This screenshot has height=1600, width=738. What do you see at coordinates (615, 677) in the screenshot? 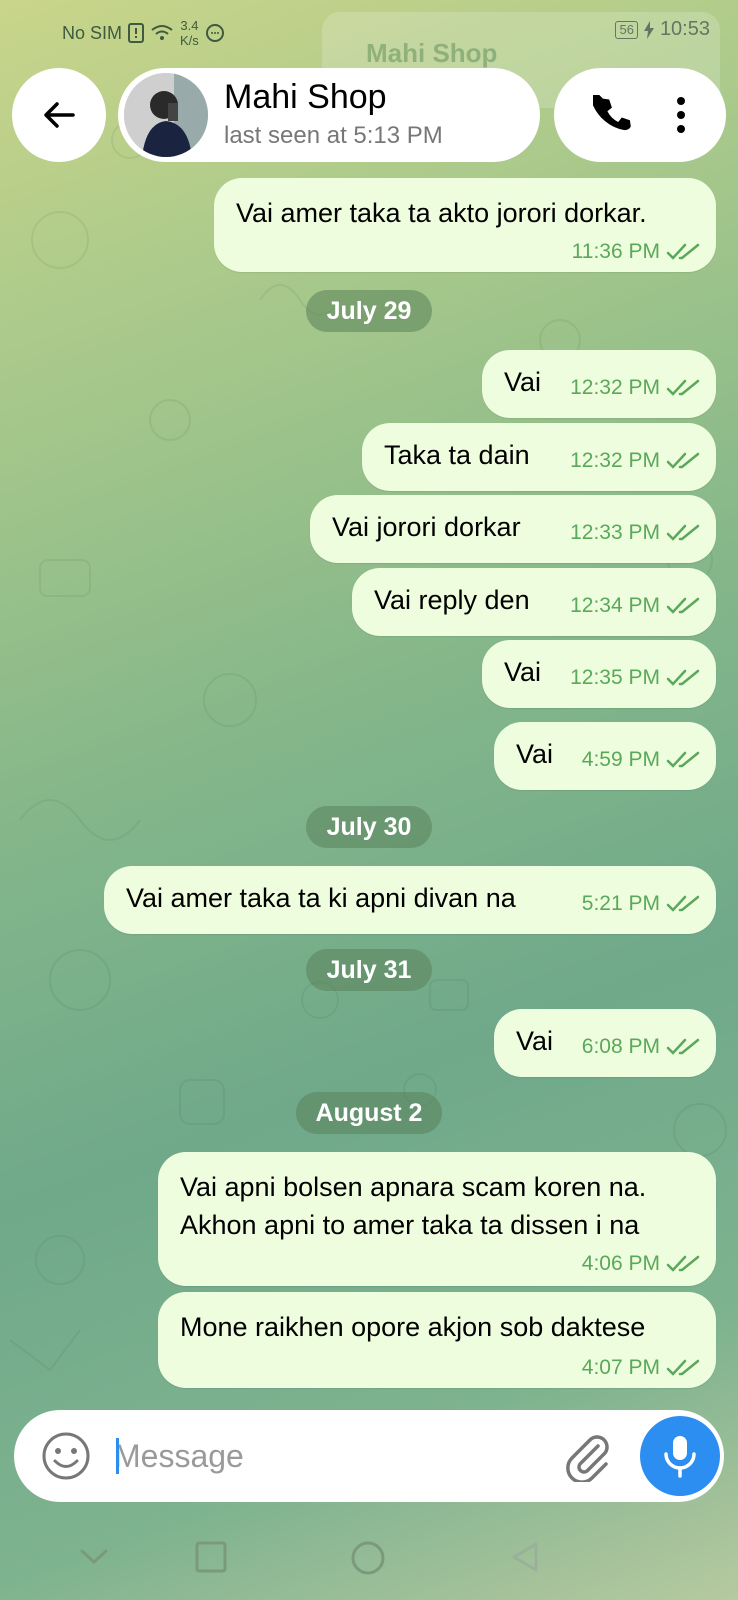
I see `message-time: 12:35 PM` at bounding box center [615, 677].